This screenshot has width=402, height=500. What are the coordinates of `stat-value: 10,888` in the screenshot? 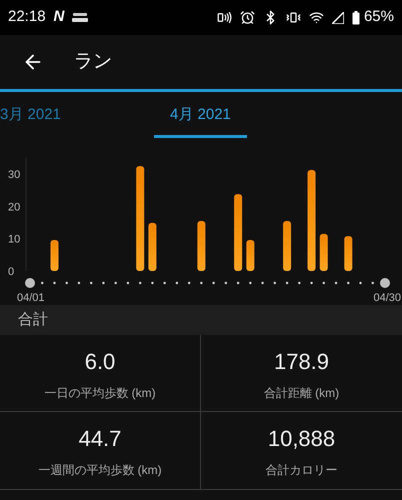 It's located at (302, 439).